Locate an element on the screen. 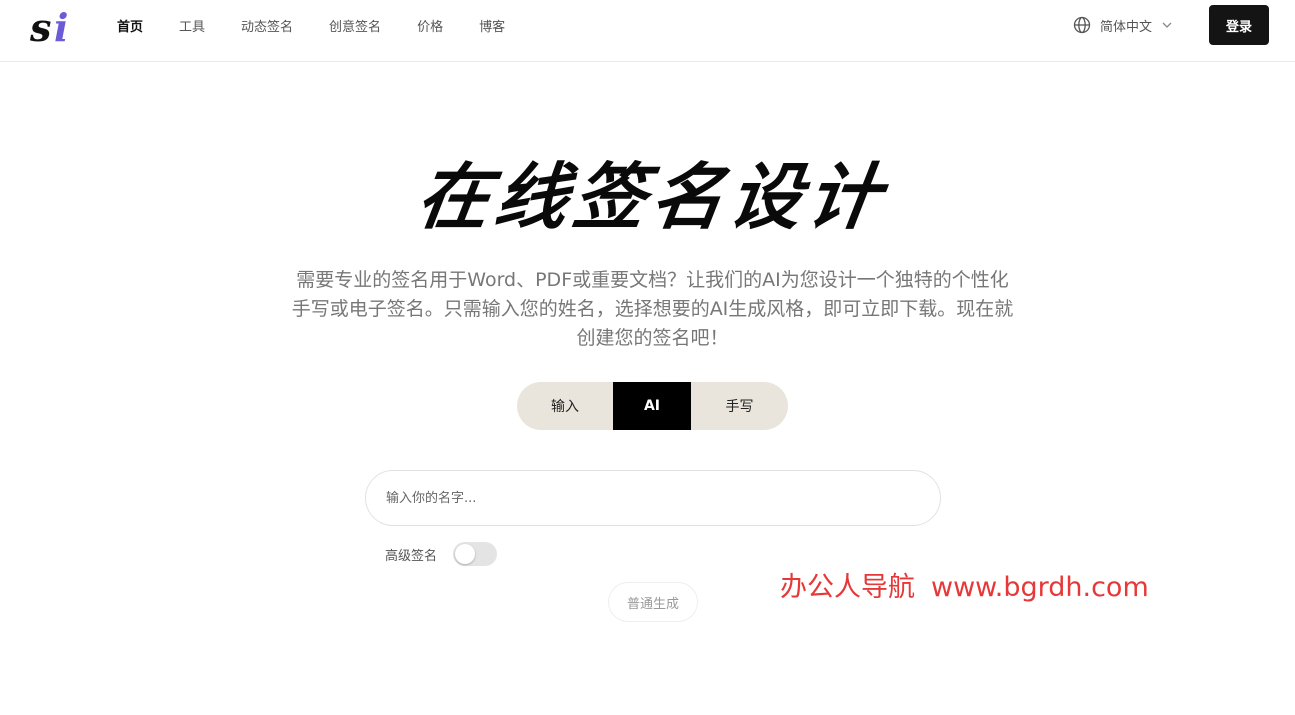 Image resolution: width=1295 pixels, height=715 pixels. tab-handwrite: 手写 is located at coordinates (739, 406).